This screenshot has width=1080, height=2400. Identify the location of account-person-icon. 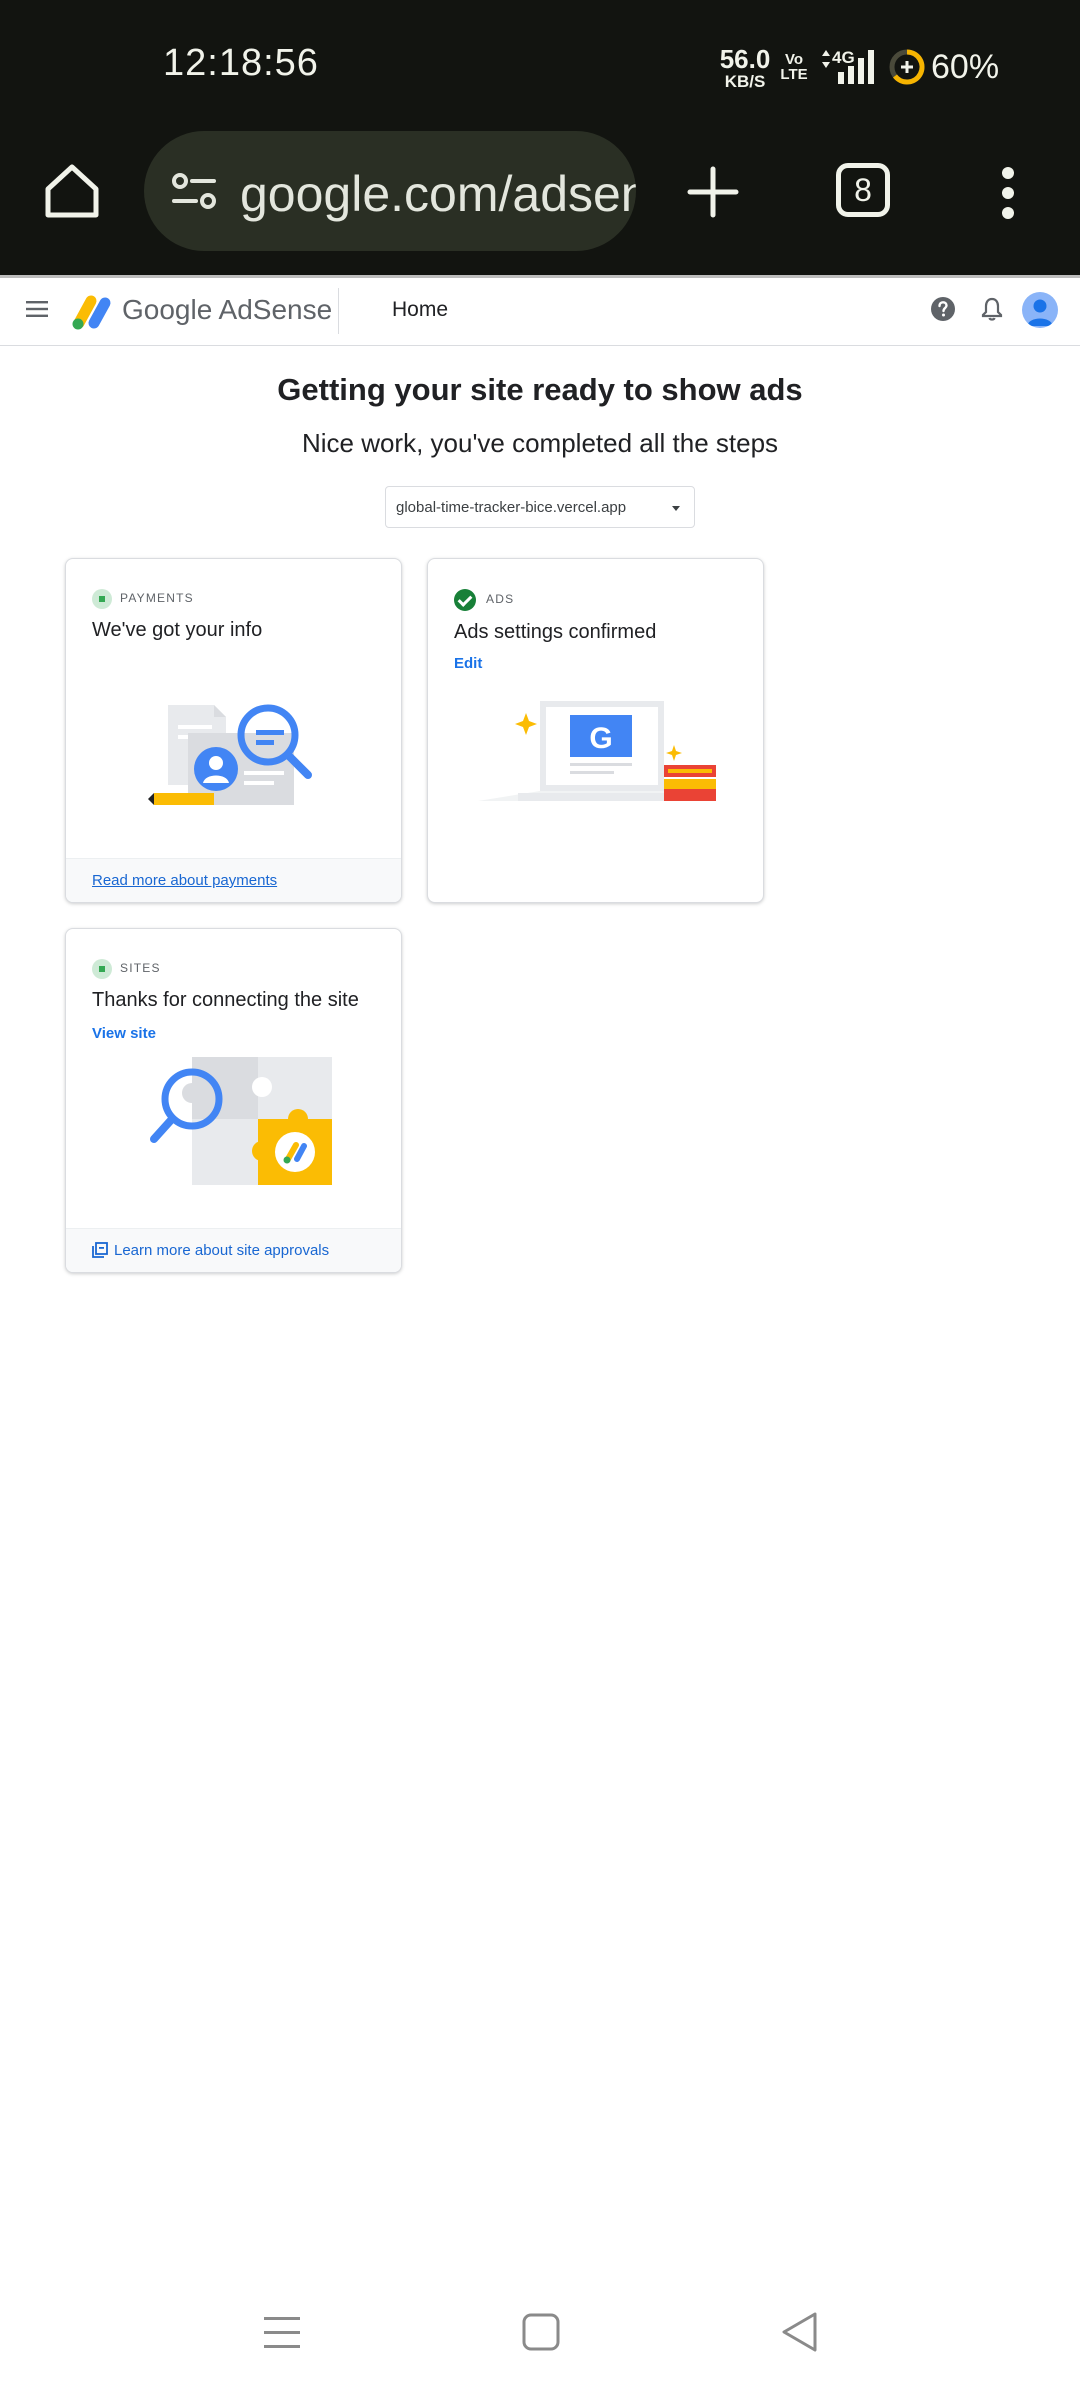
(1040, 312).